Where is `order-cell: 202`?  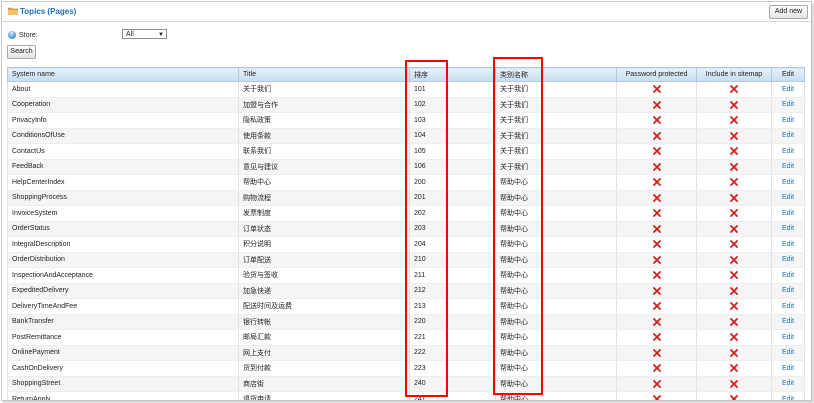 order-cell: 202 is located at coordinates (452, 213).